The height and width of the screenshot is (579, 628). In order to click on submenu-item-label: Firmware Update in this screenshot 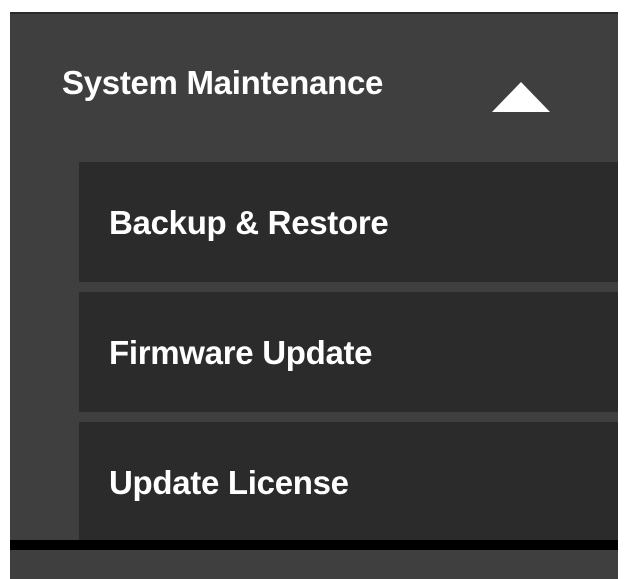, I will do `click(241, 352)`.